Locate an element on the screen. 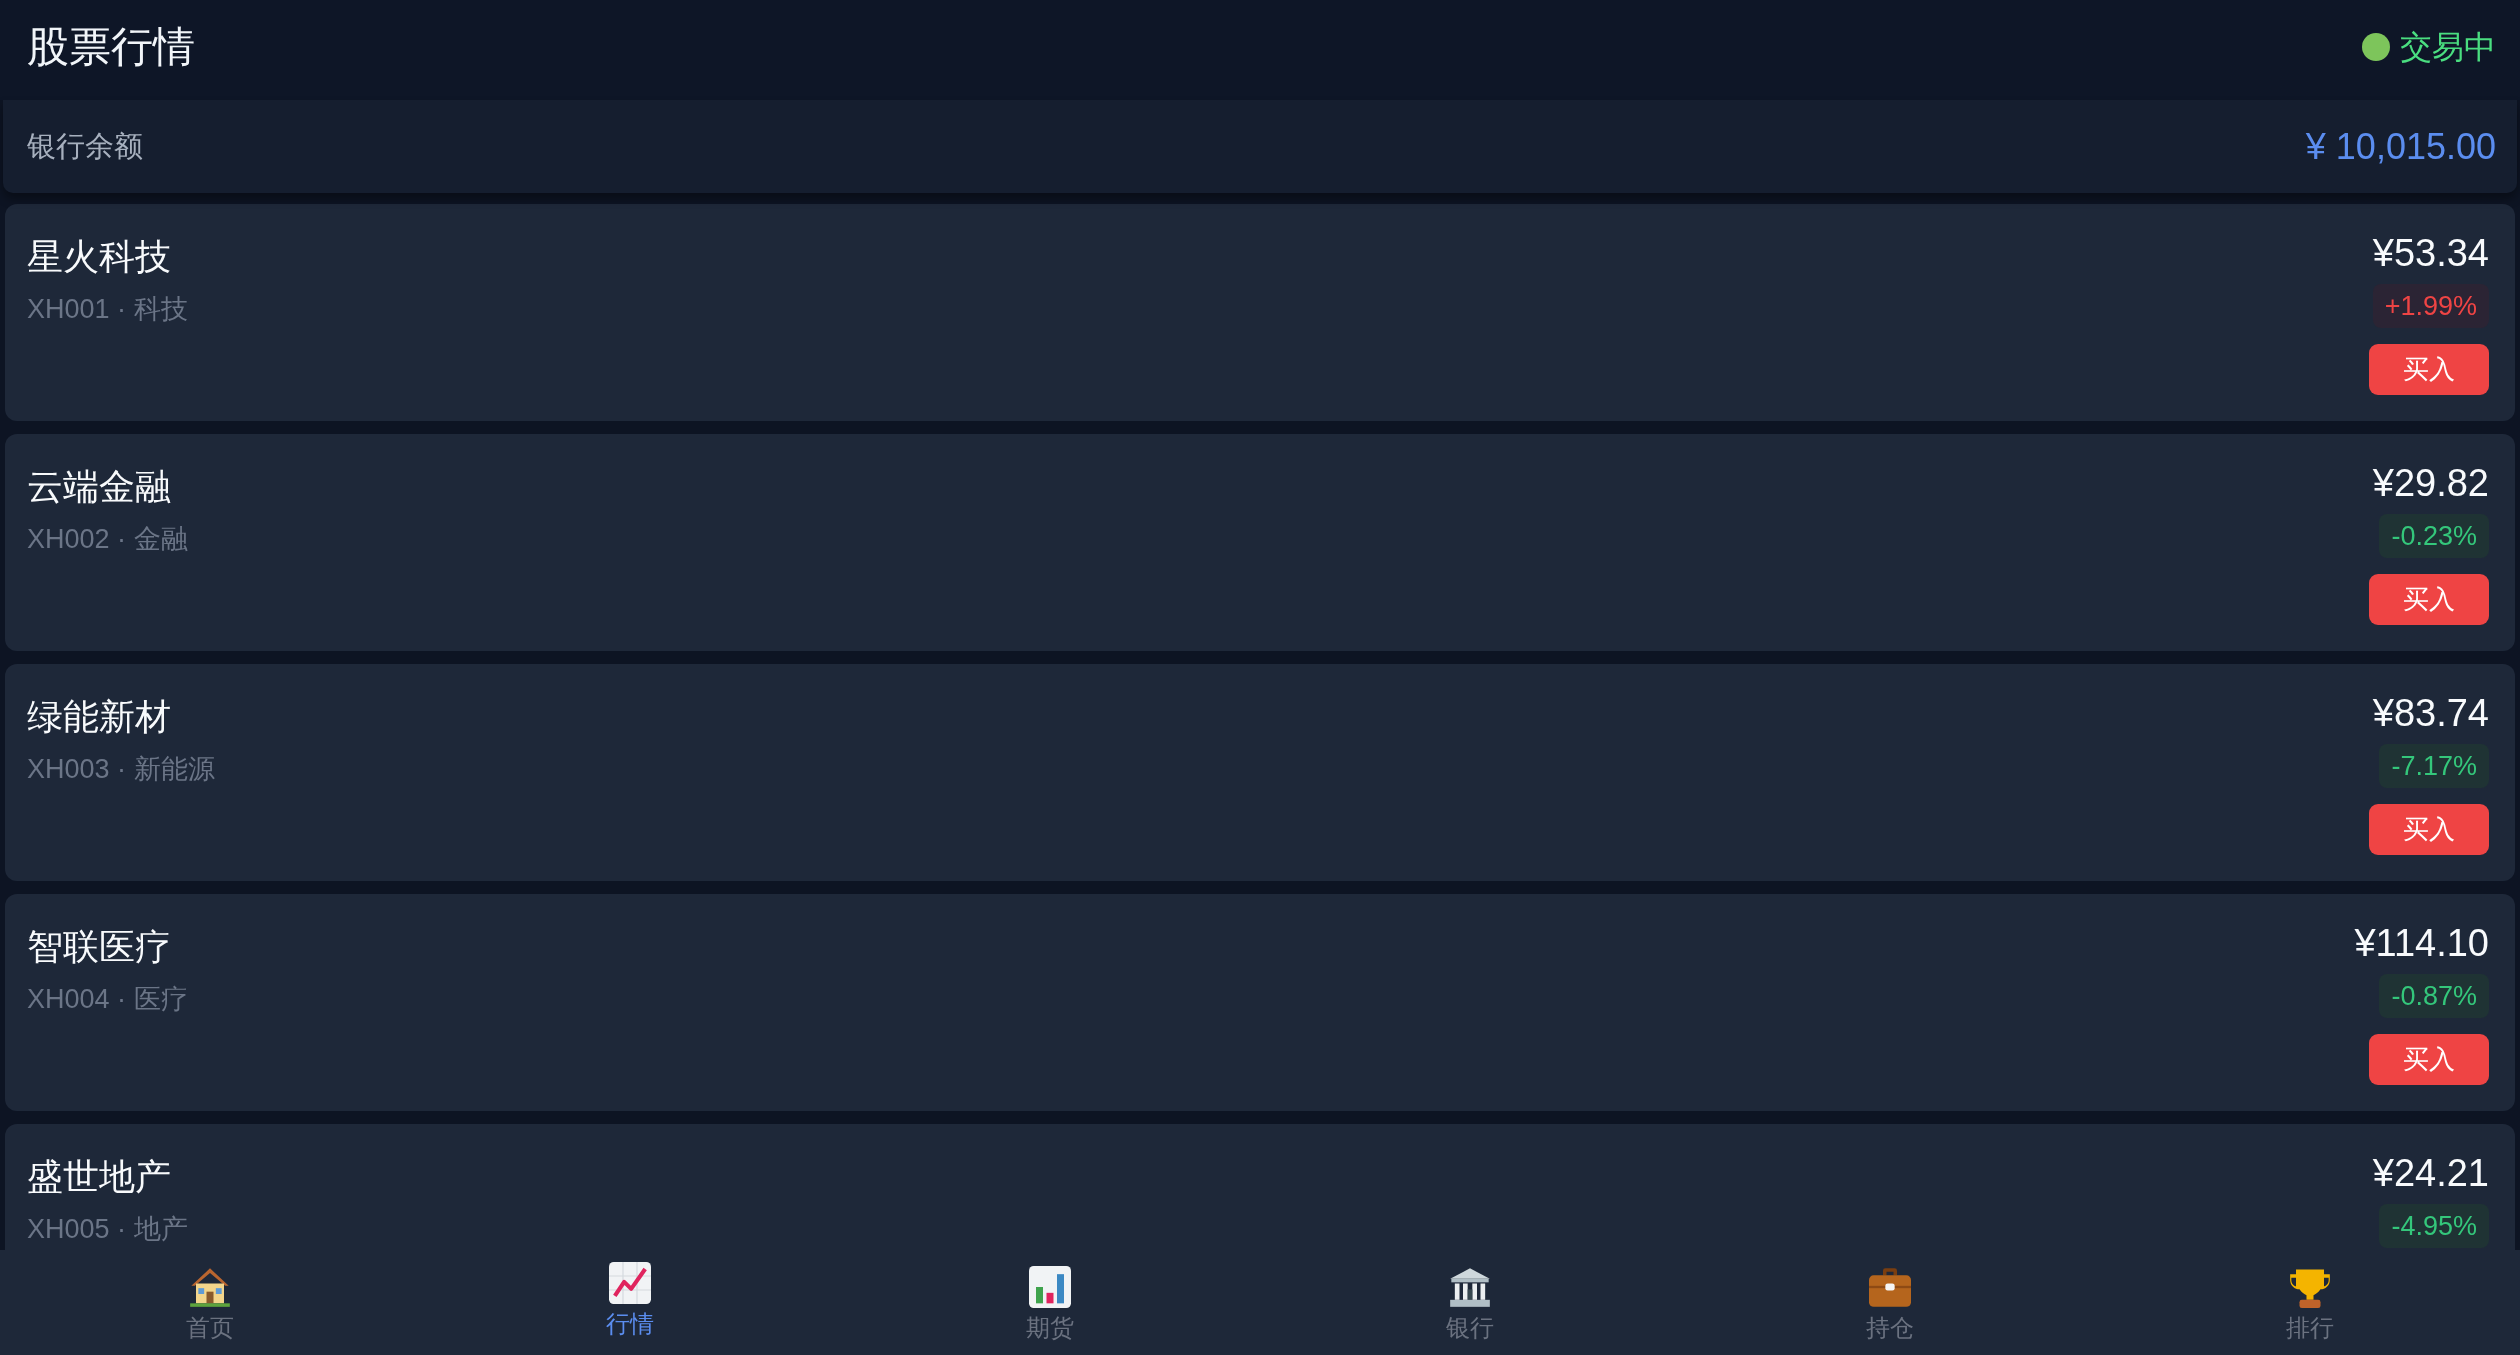 The width and height of the screenshot is (2520, 1355). market-status: 交易中 is located at coordinates (2448, 47).